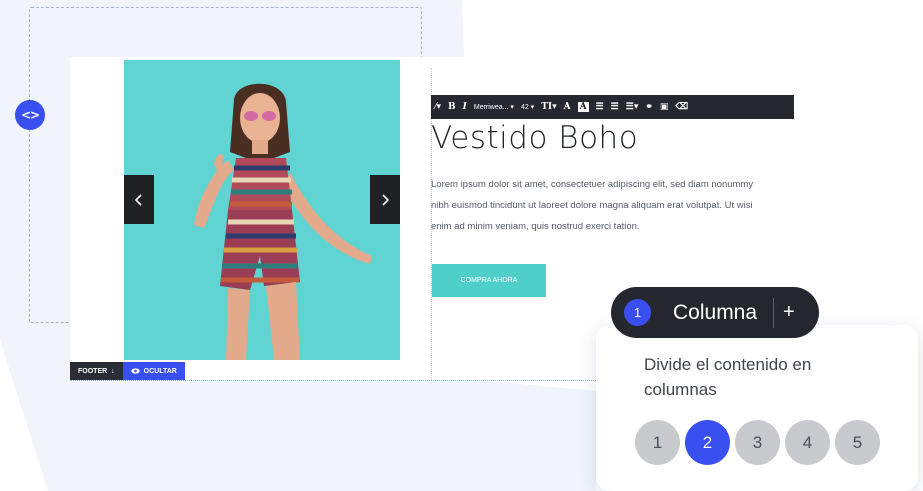  I want to click on column-option-3: 3, so click(757, 442).